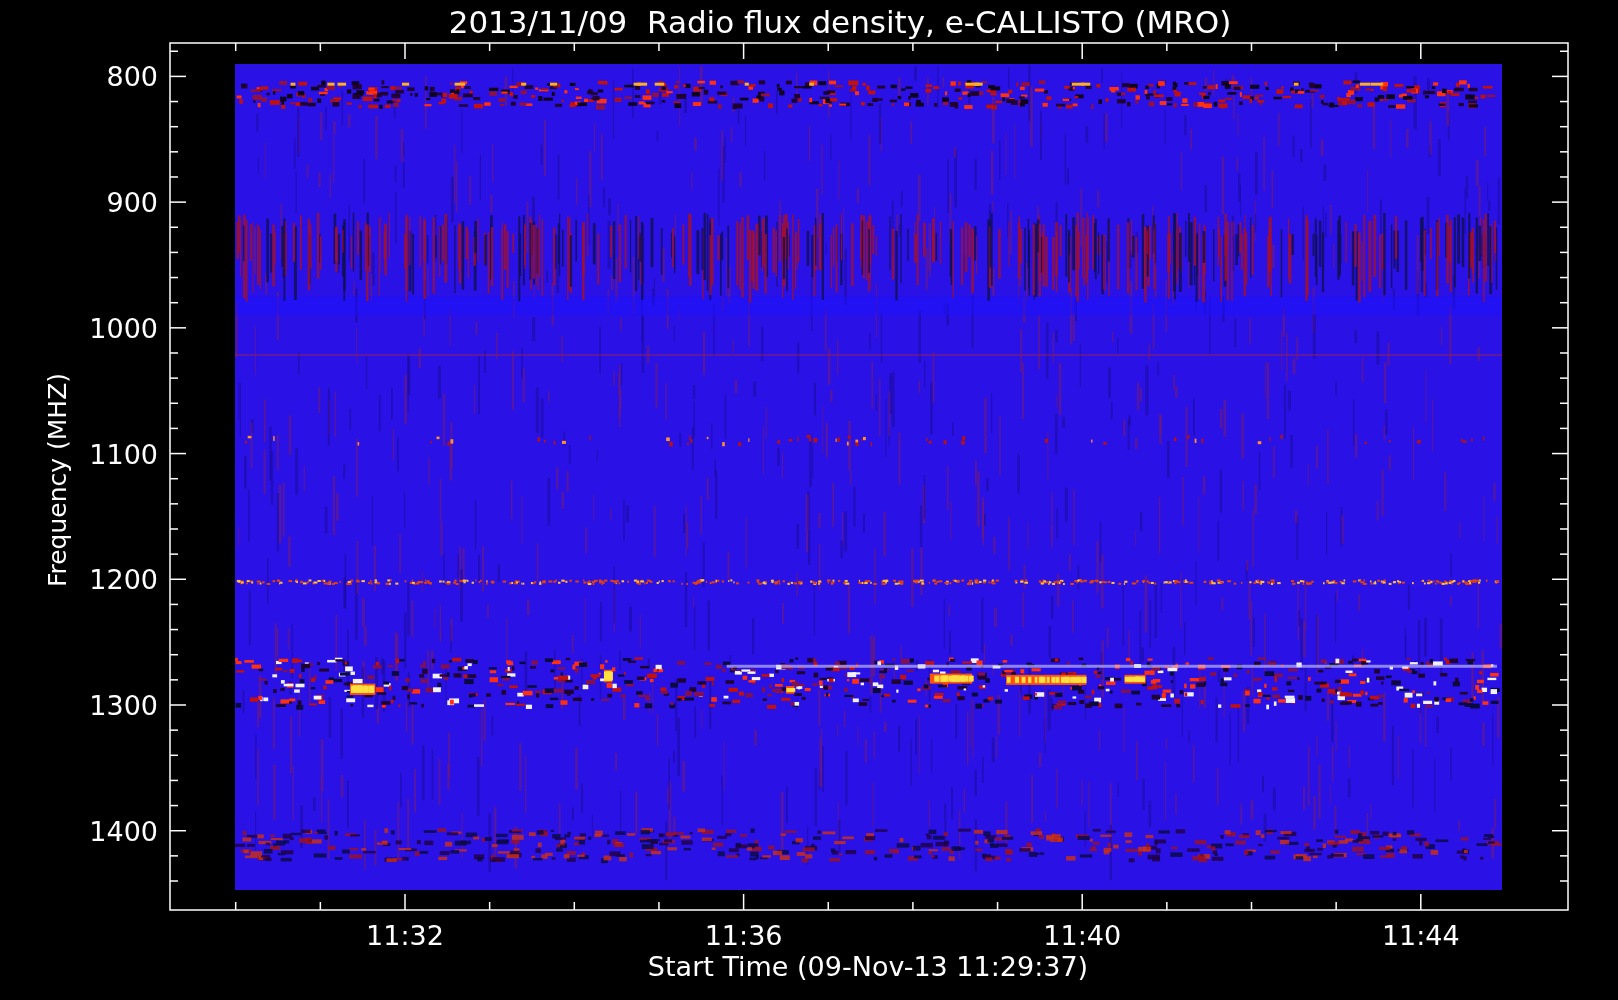 This screenshot has width=1618, height=1000. Describe the element at coordinates (123, 328) in the screenshot. I see `y-tick-label: 1000` at that location.